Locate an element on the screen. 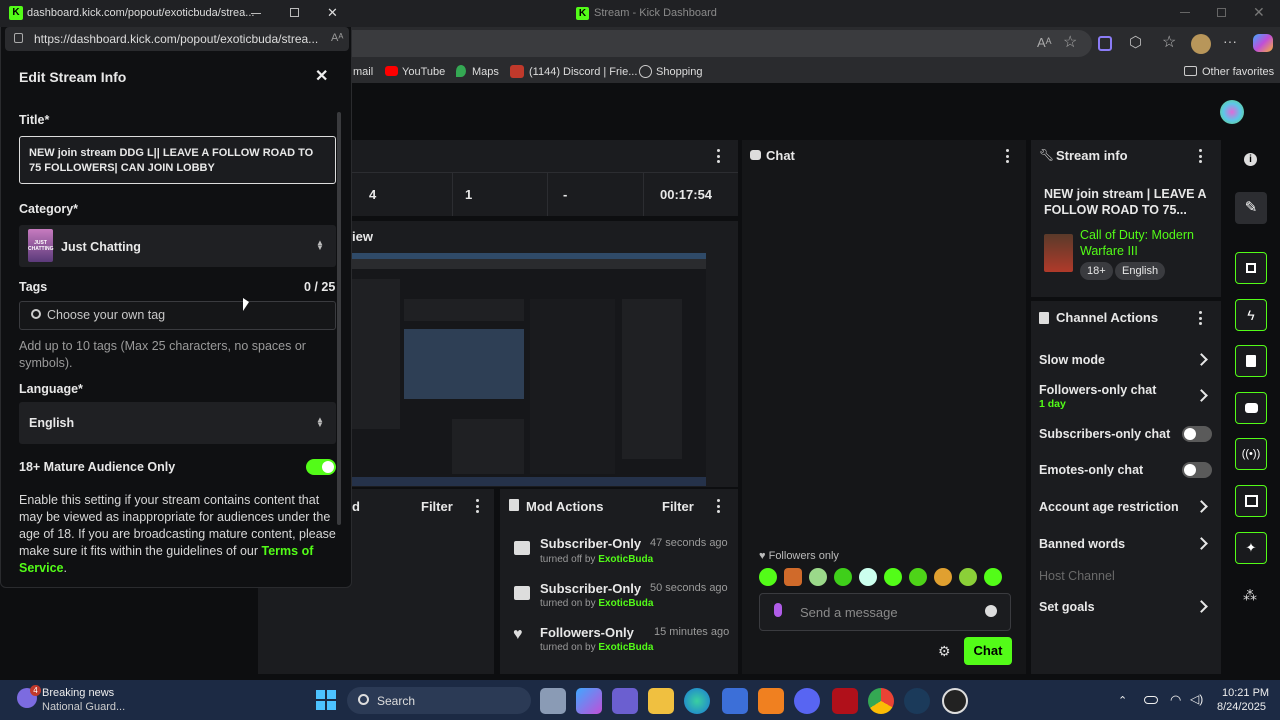  netflix-icon is located at coordinates (845, 701).